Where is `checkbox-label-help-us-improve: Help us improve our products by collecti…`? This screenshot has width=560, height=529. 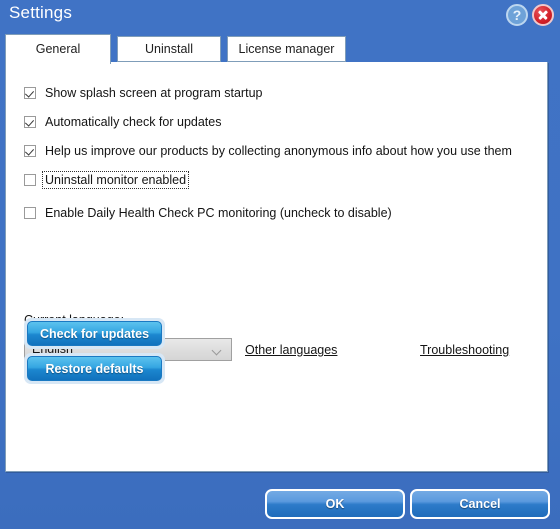 checkbox-label-help-us-improve: Help us improve our products by collecti… is located at coordinates (278, 151).